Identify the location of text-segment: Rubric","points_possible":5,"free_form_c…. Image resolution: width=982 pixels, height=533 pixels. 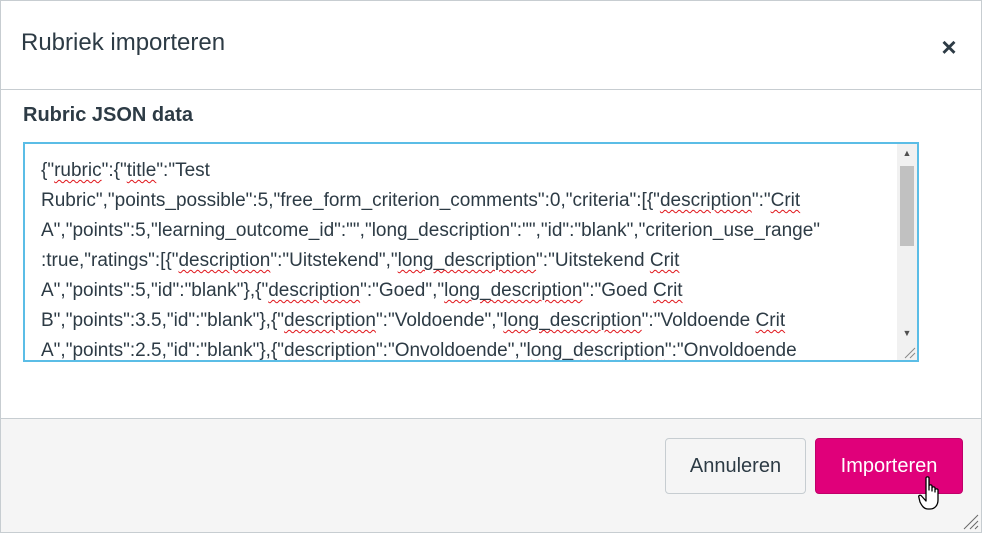
(350, 200).